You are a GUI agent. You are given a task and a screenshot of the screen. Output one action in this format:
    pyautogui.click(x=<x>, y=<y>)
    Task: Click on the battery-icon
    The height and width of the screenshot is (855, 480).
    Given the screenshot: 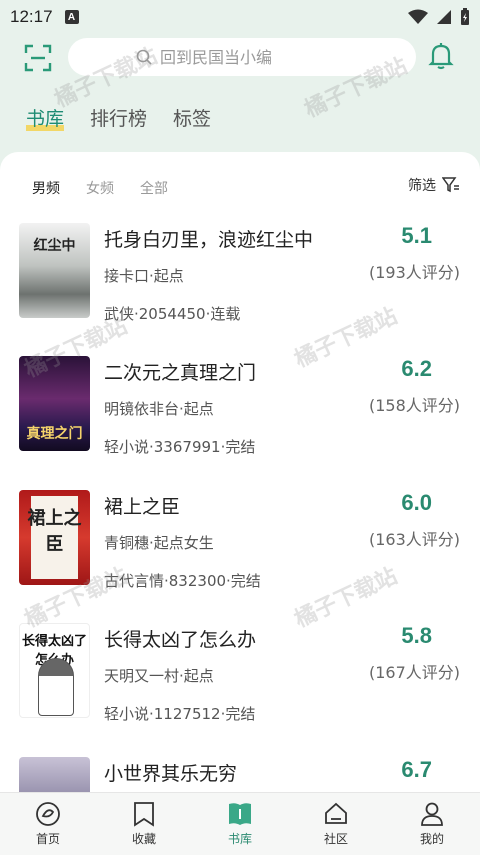 What is the action you would take?
    pyautogui.click(x=465, y=16)
    